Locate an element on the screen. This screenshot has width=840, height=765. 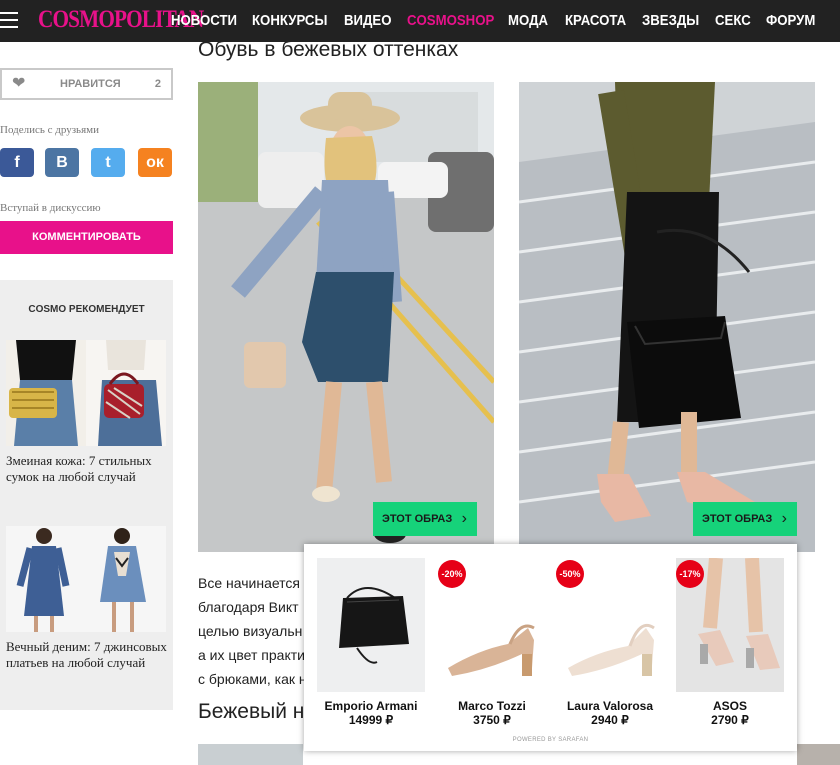
section-title-2: Бежевый н is located at coordinates (251, 711).